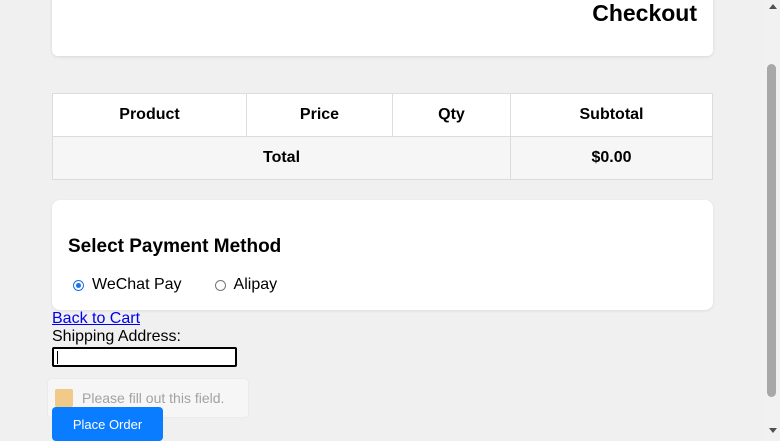  What do you see at coordinates (64, 398) in the screenshot?
I see `warning-icon` at bounding box center [64, 398].